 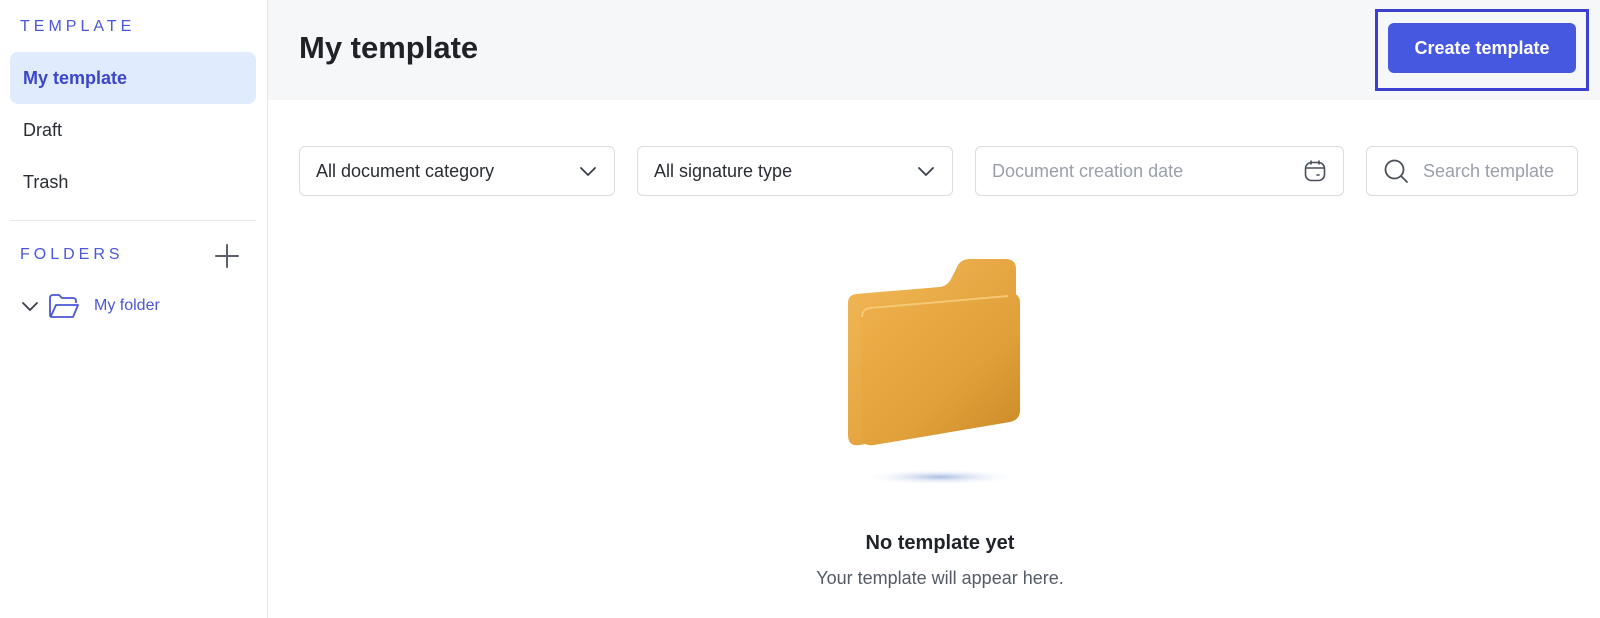 What do you see at coordinates (46, 181) in the screenshot?
I see `sidebar-item-label: Trash` at bounding box center [46, 181].